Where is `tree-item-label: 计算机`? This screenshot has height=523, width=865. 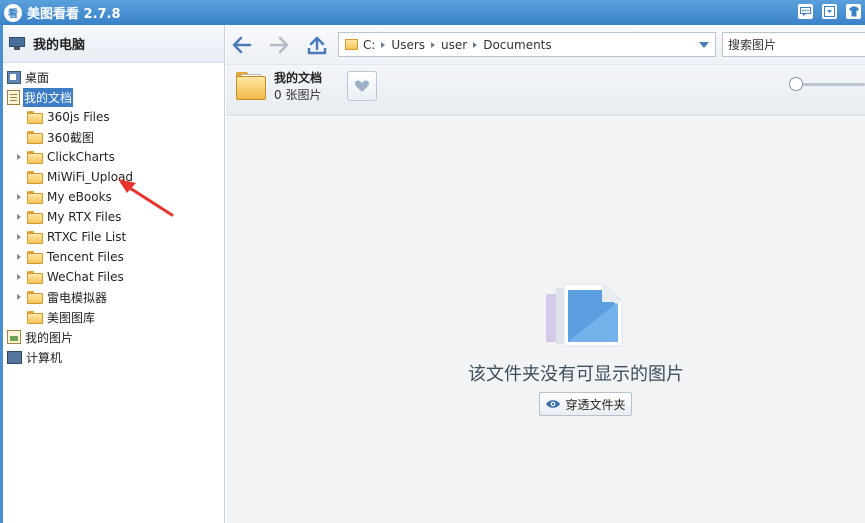 tree-item-label: 计算机 is located at coordinates (44, 357).